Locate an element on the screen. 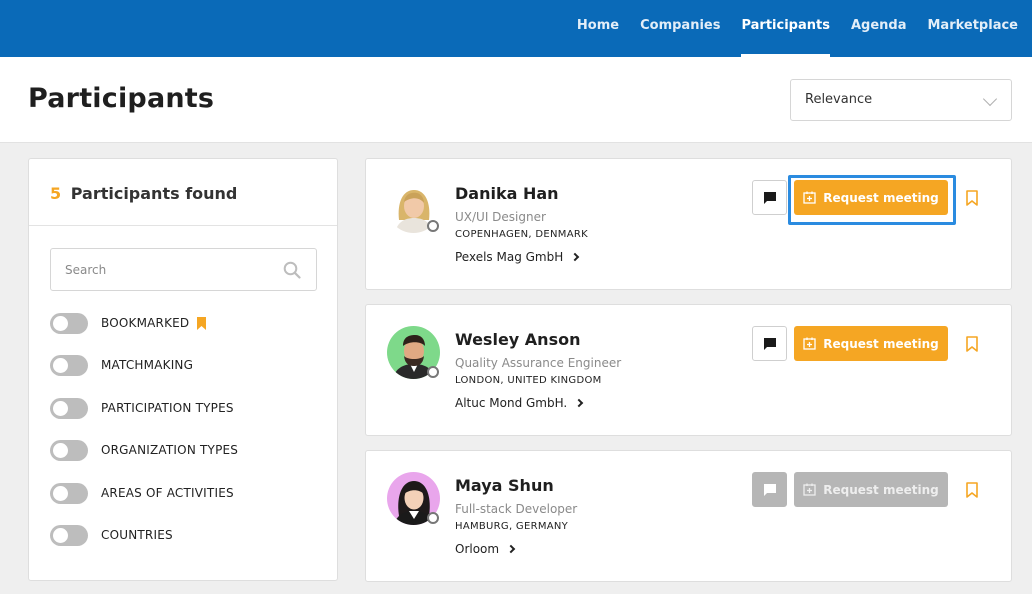  countries-toggle is located at coordinates (69, 535).